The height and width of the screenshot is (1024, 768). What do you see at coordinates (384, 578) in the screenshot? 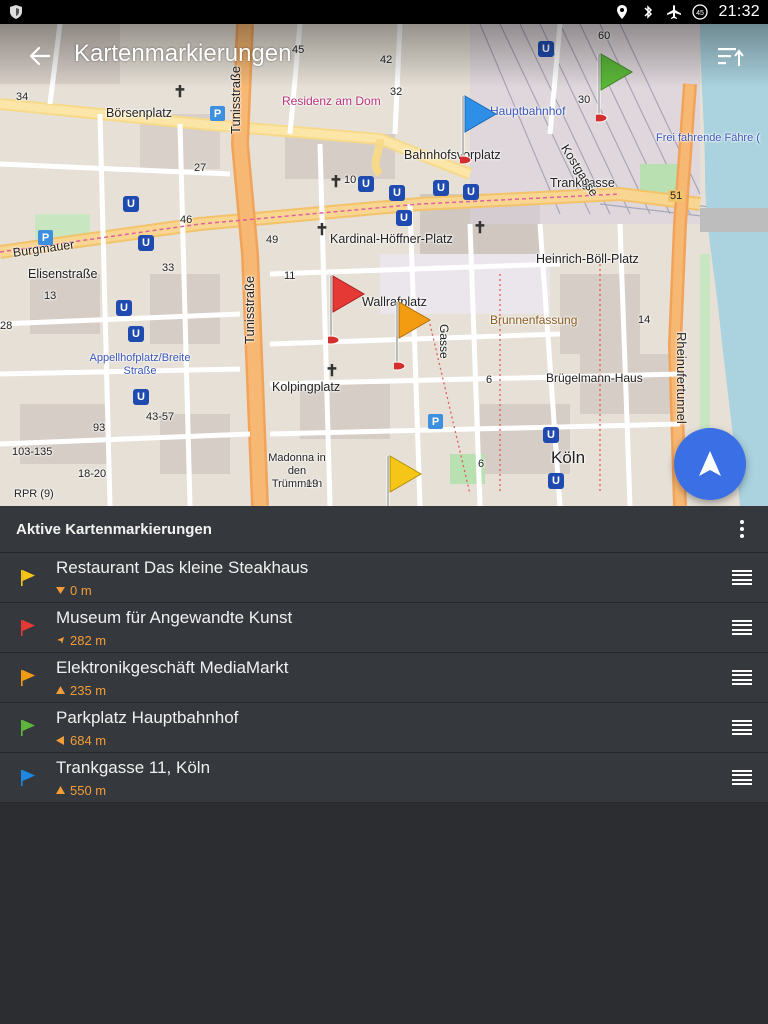
I see `marker-list-item: Restaurant Das kleine Steakhaus 0 m` at bounding box center [384, 578].